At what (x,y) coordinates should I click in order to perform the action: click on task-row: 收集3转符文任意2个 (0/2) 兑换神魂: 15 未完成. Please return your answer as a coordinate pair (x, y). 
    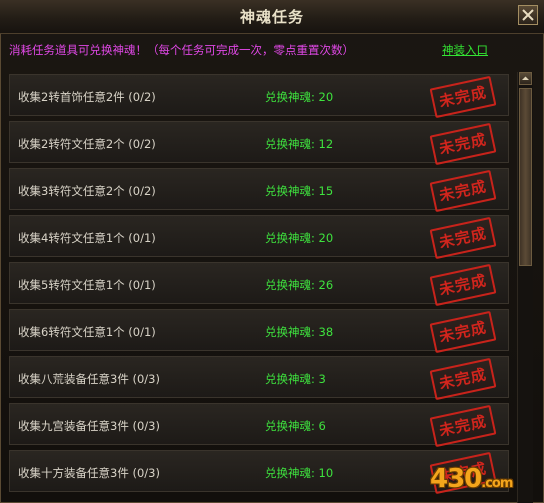
    Looking at the image, I should click on (259, 190).